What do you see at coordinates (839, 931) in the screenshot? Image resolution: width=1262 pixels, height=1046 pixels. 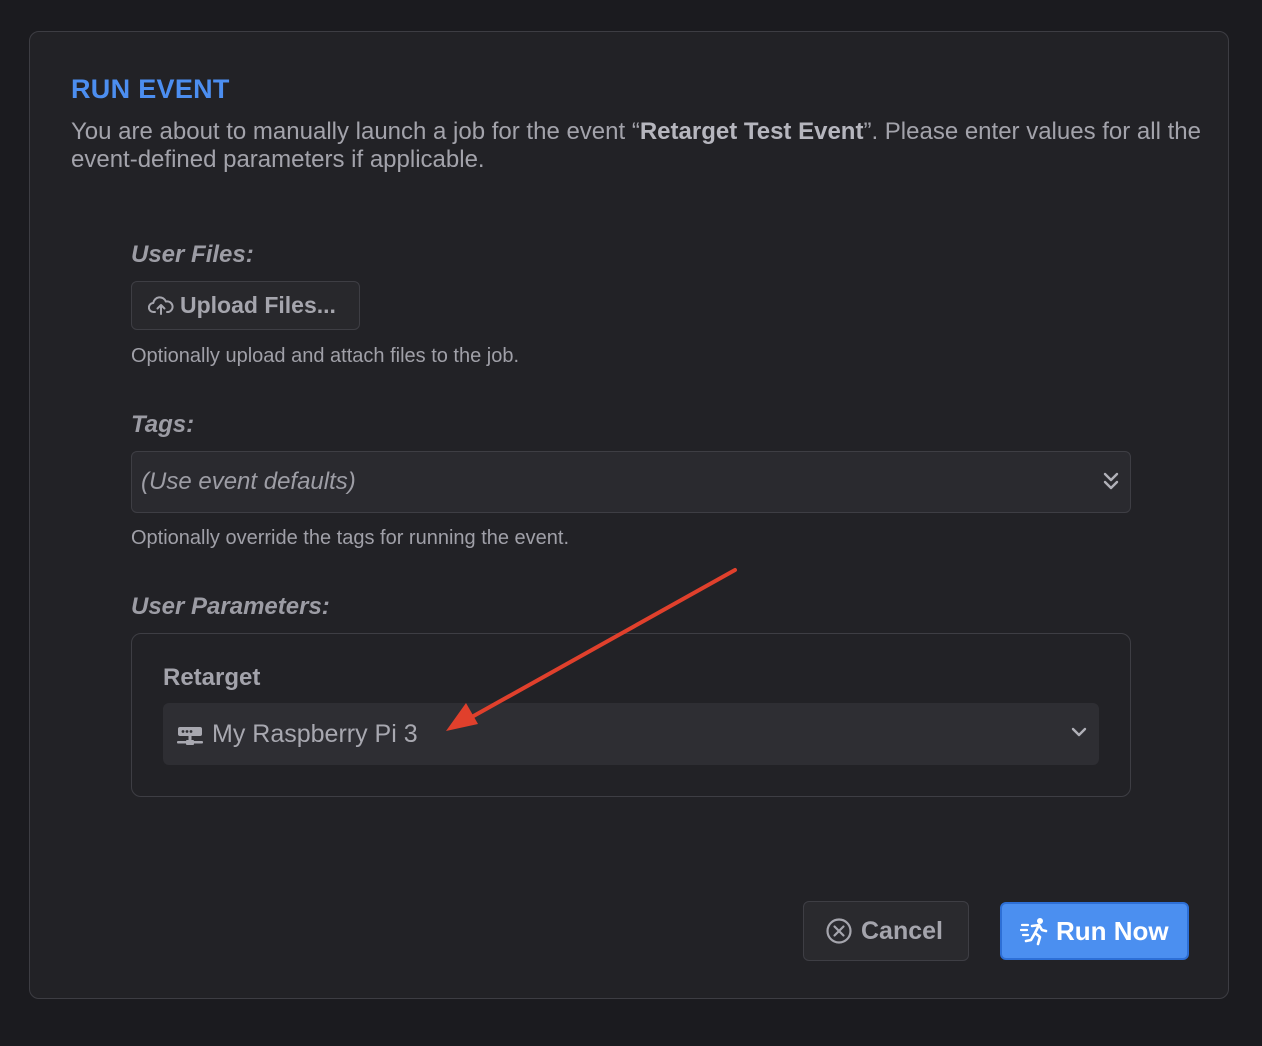 I see `close-circle-icon` at bounding box center [839, 931].